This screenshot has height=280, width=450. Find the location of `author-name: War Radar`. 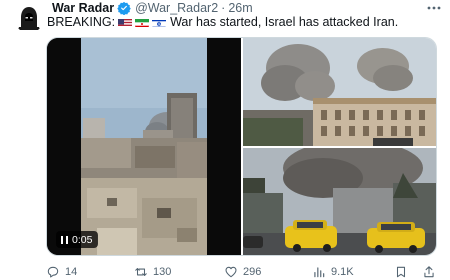

author-name: War Radar is located at coordinates (83, 8).